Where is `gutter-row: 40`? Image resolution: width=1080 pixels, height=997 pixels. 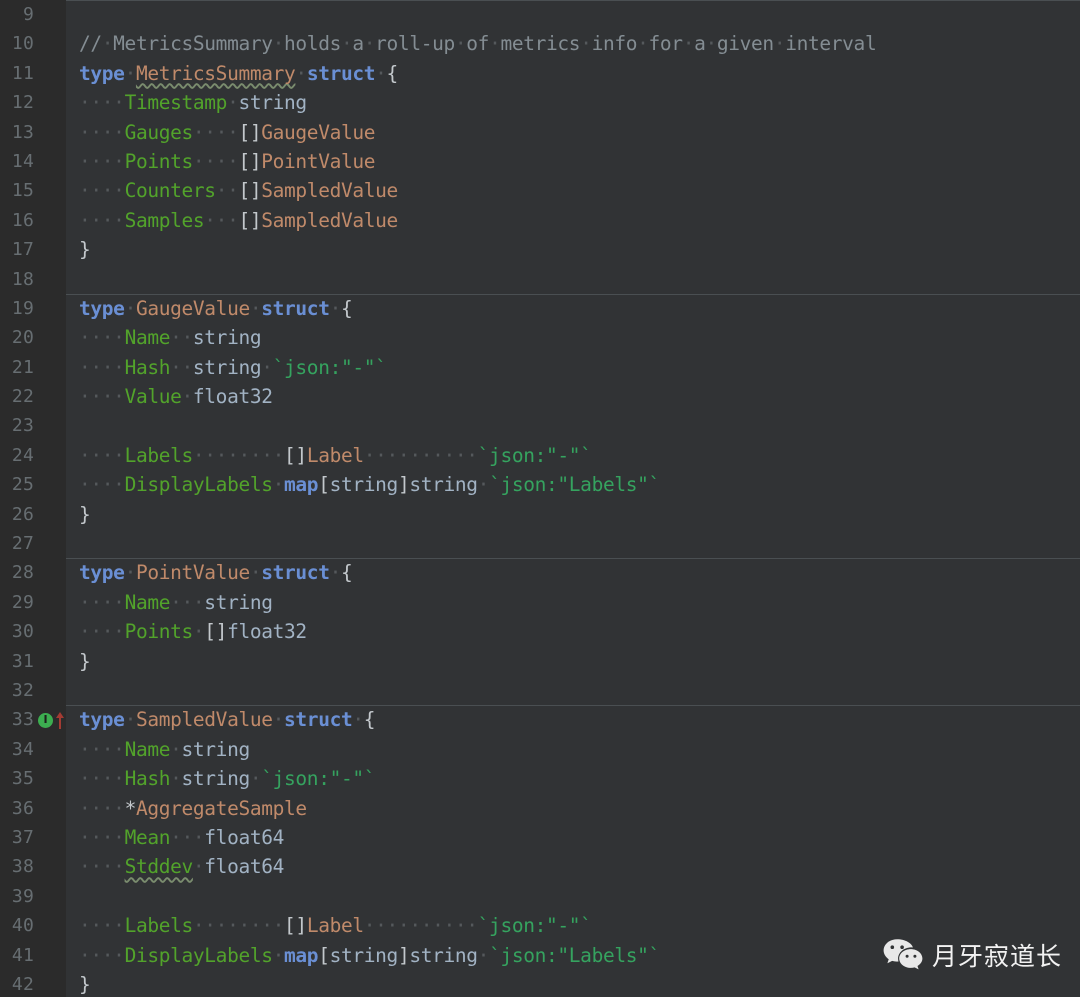 gutter-row: 40 is located at coordinates (33, 925).